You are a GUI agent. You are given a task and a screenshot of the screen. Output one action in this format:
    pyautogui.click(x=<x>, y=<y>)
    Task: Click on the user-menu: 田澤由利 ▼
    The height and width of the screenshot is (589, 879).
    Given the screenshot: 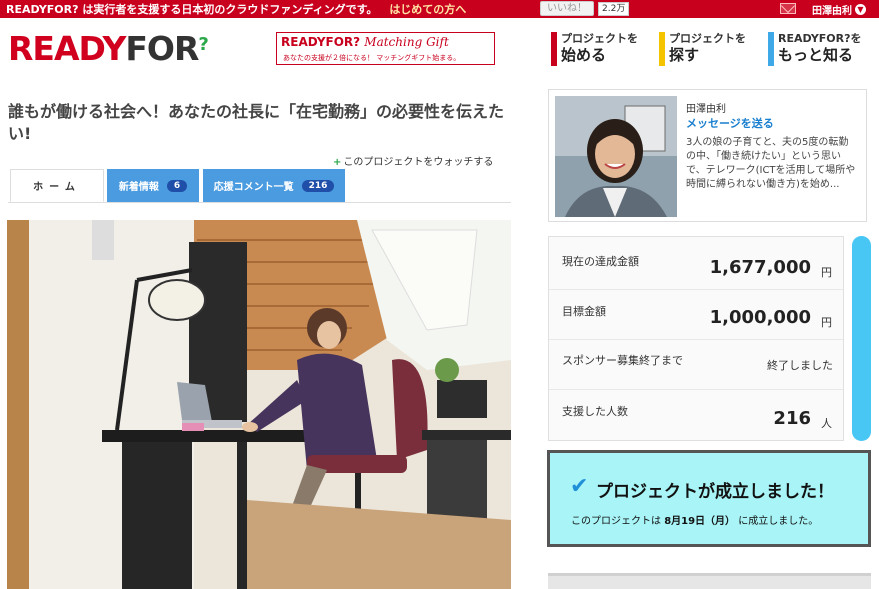 What is the action you would take?
    pyautogui.click(x=839, y=9)
    